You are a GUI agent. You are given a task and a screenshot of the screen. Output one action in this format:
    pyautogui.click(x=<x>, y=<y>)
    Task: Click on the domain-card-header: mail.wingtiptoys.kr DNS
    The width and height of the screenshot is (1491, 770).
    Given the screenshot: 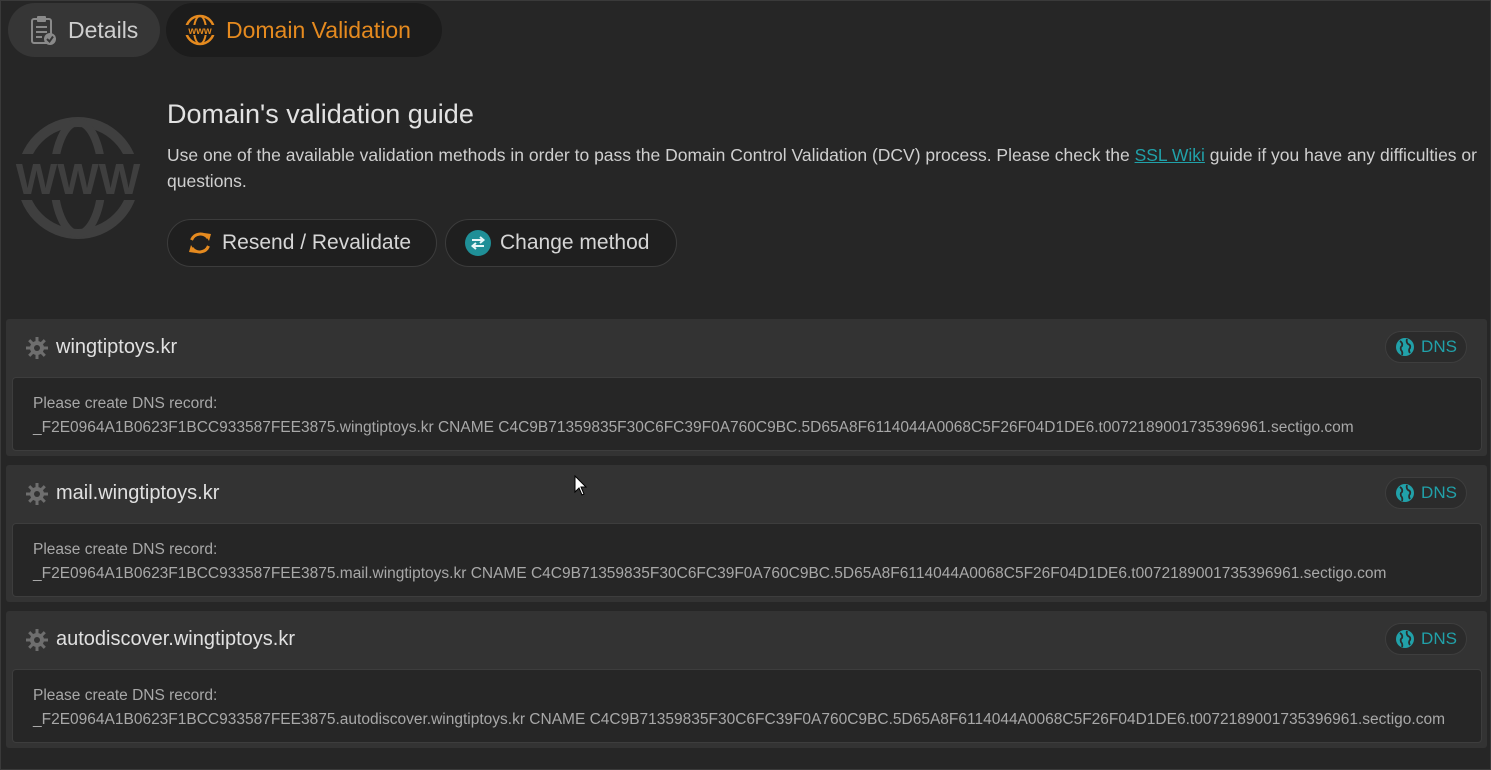 What is the action you would take?
    pyautogui.click(x=746, y=494)
    